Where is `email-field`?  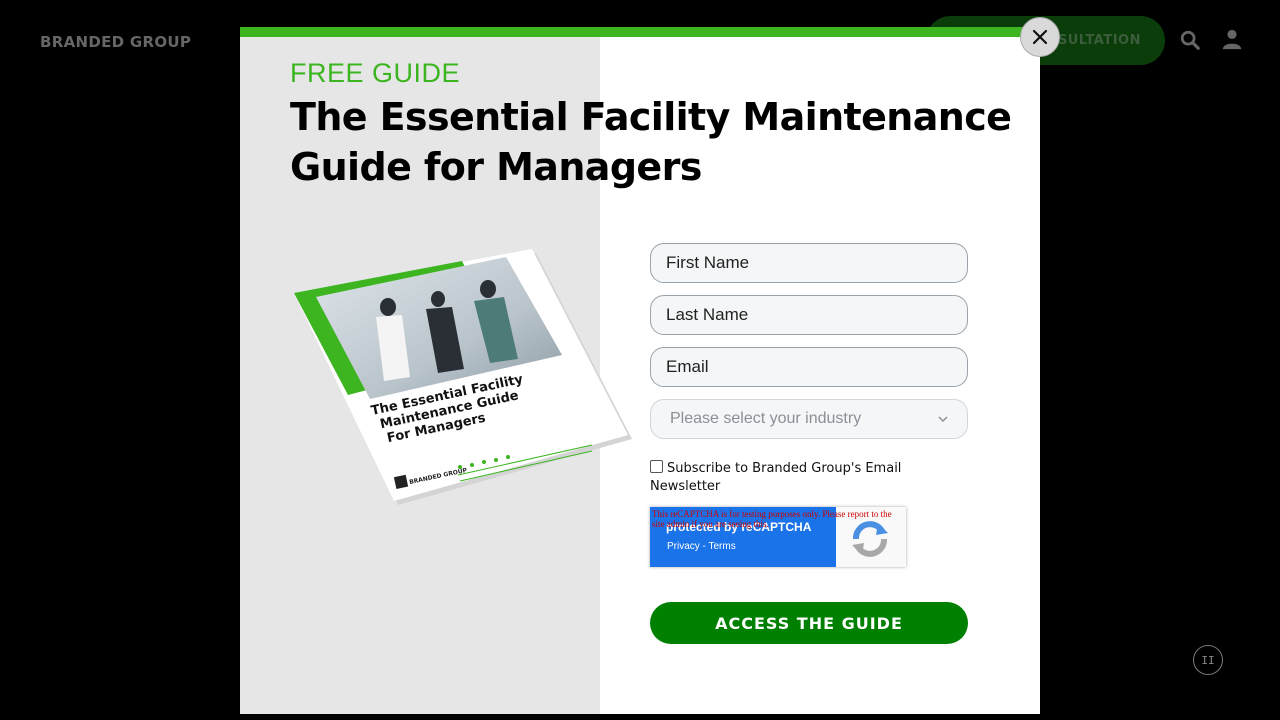 email-field is located at coordinates (809, 367).